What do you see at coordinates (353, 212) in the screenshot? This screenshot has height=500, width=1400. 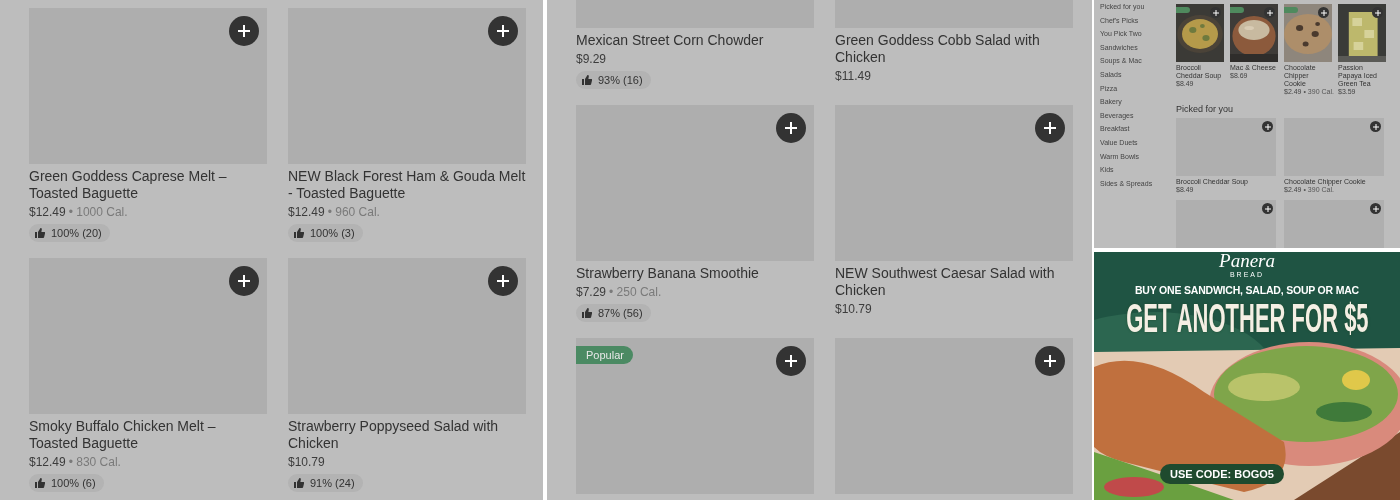 I see `calorie-count: • 960 Cal.` at bounding box center [353, 212].